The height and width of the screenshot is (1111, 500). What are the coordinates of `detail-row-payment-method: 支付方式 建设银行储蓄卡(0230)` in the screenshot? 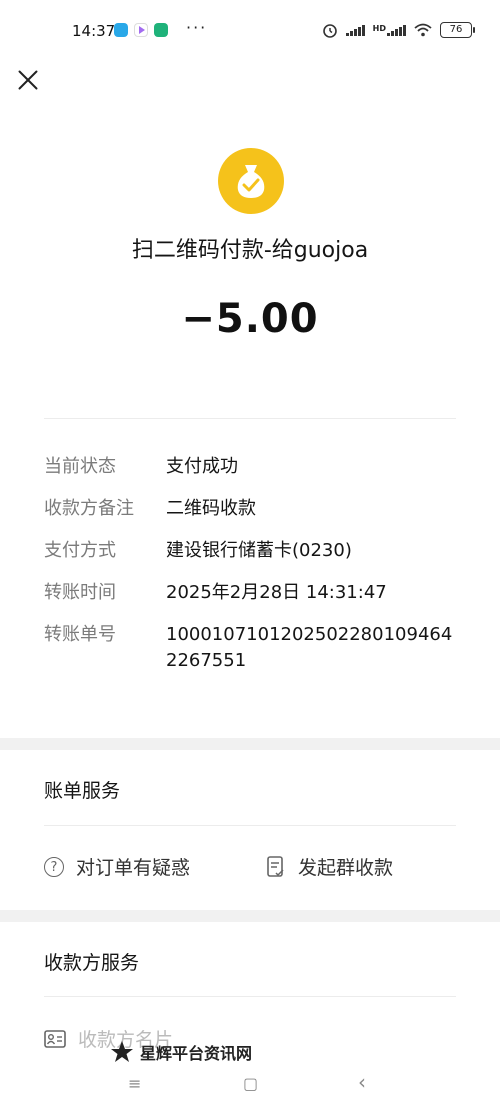 It's located at (254, 551).